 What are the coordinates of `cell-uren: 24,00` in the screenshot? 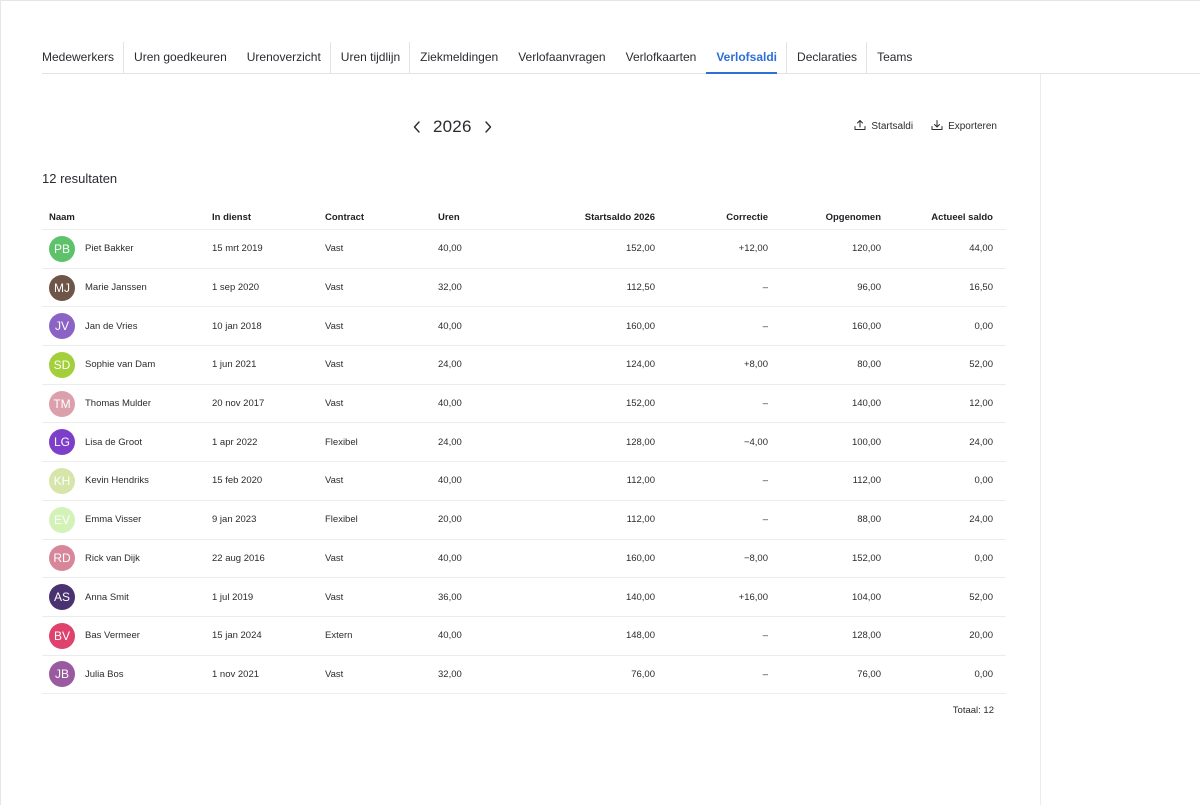 It's located at (450, 365).